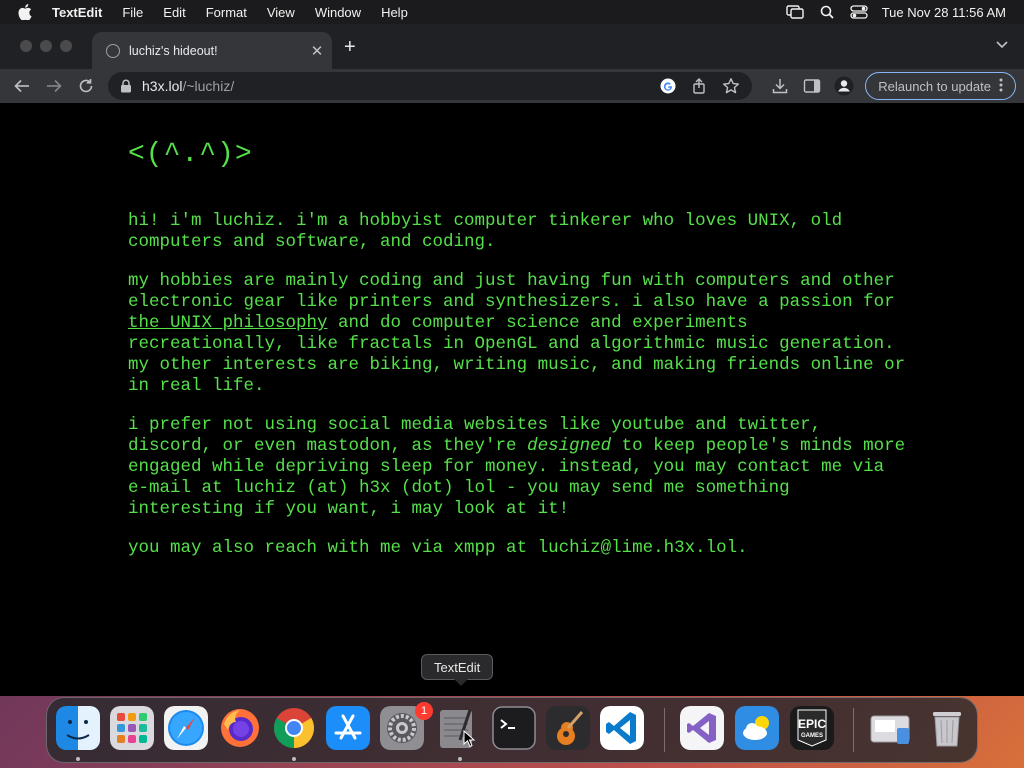 This screenshot has width=1024, height=768. I want to click on menu-edit: Edit, so click(174, 12).